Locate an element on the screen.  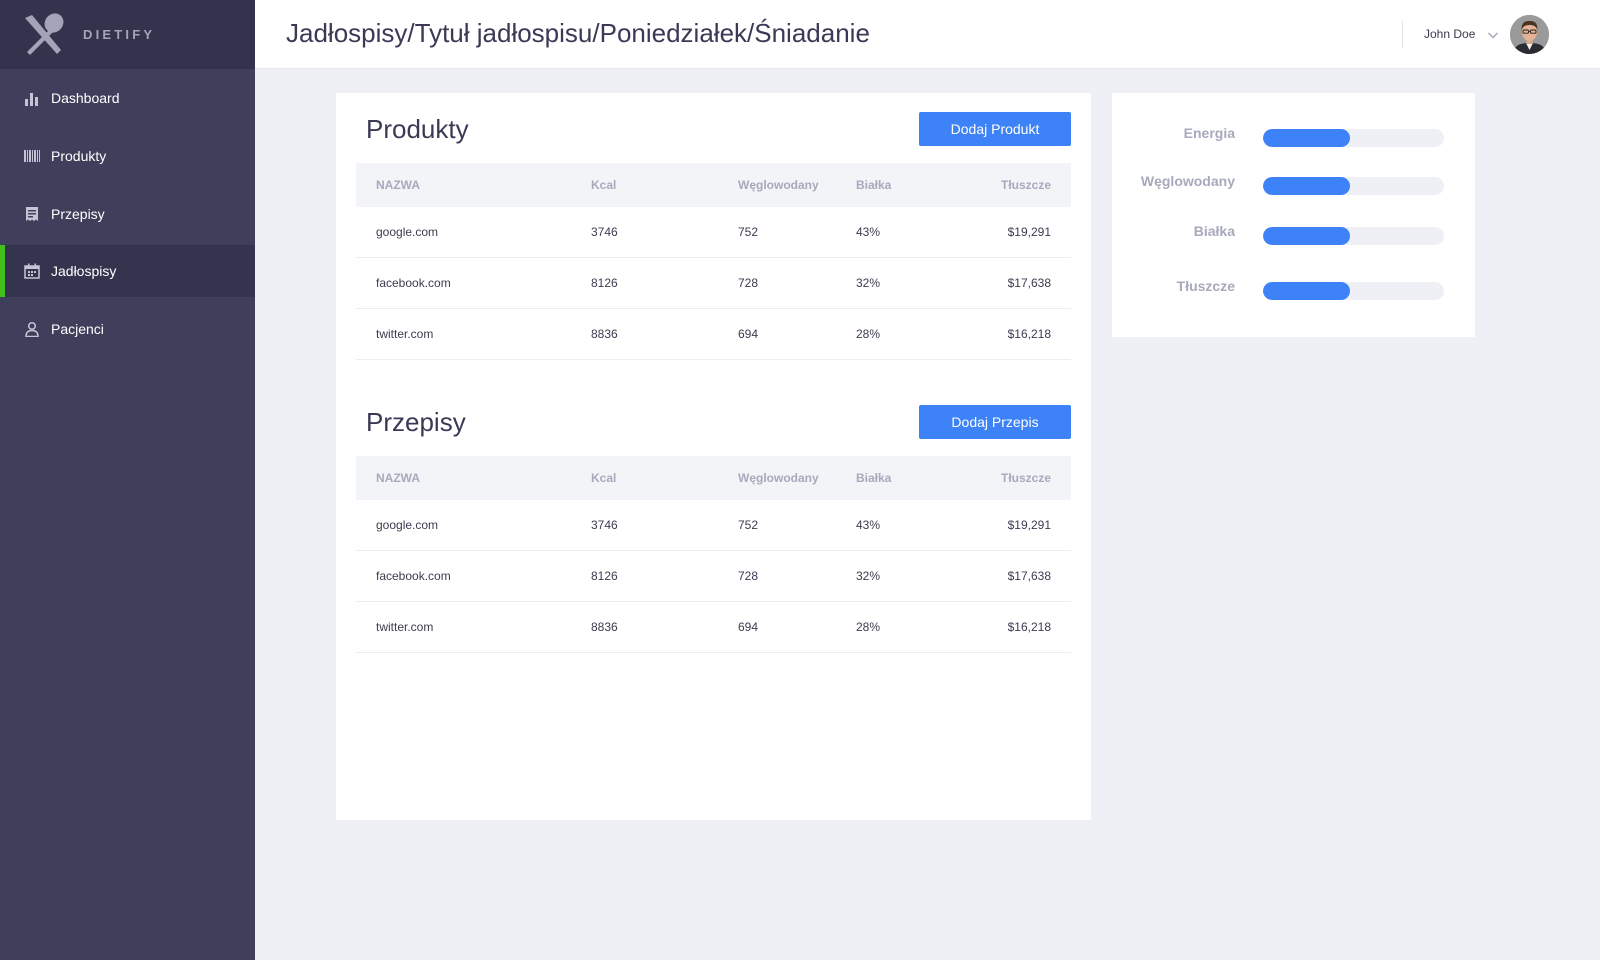
macro-label: Tłuszcze is located at coordinates (1205, 286).